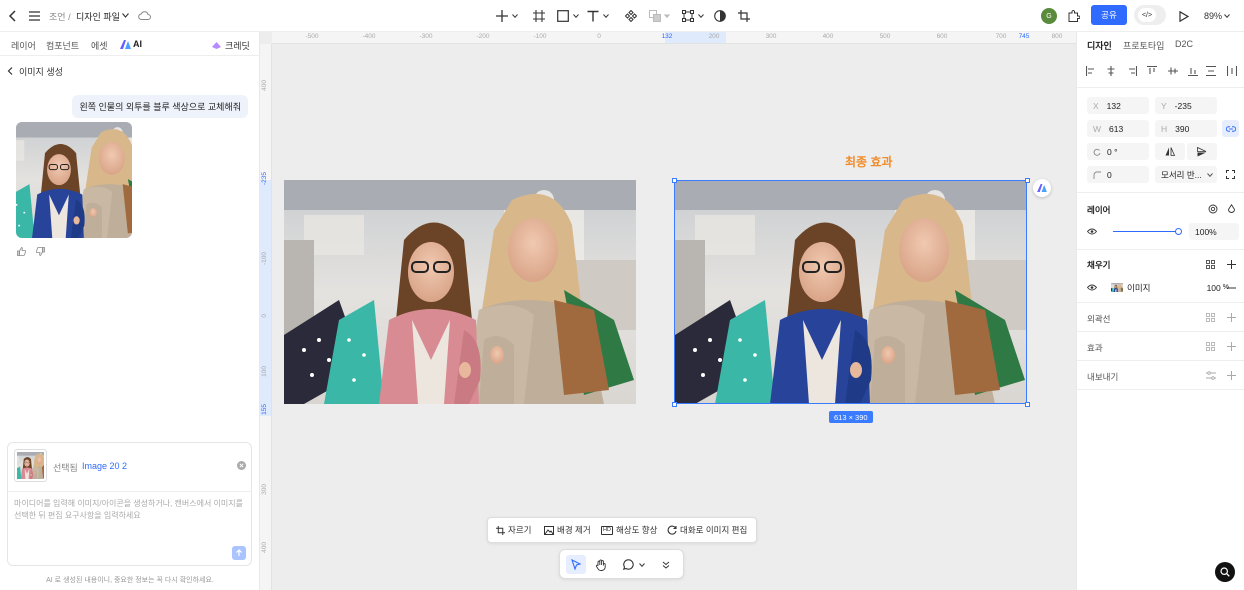  What do you see at coordinates (1173, 71) in the screenshot?
I see `align-center-v-icon` at bounding box center [1173, 71].